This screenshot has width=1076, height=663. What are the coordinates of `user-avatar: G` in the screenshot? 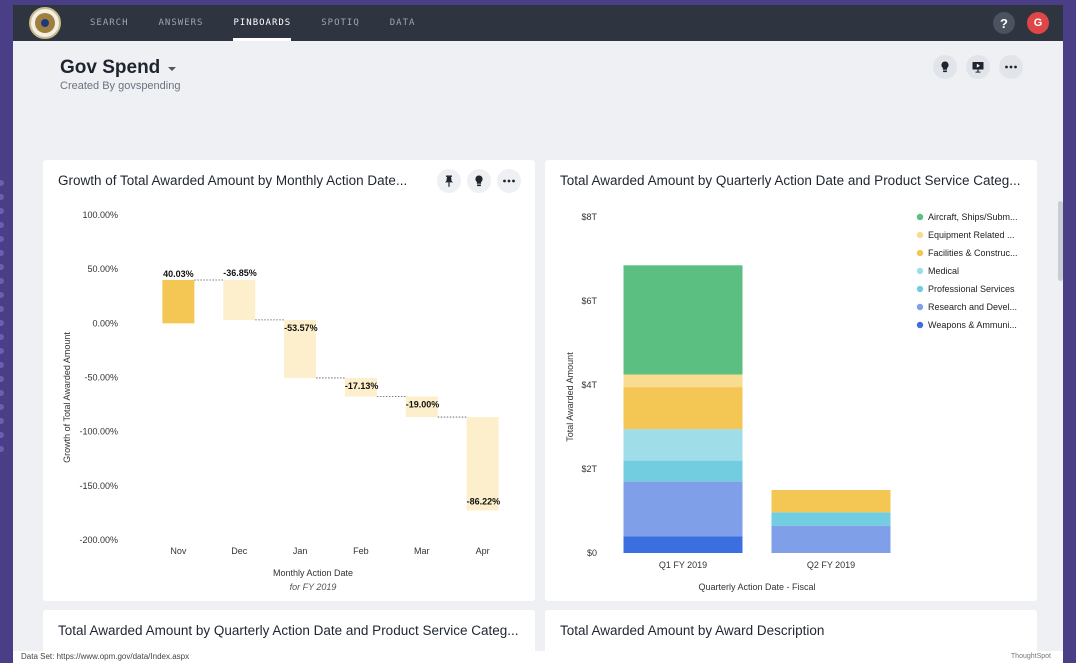 It's located at (1038, 23).